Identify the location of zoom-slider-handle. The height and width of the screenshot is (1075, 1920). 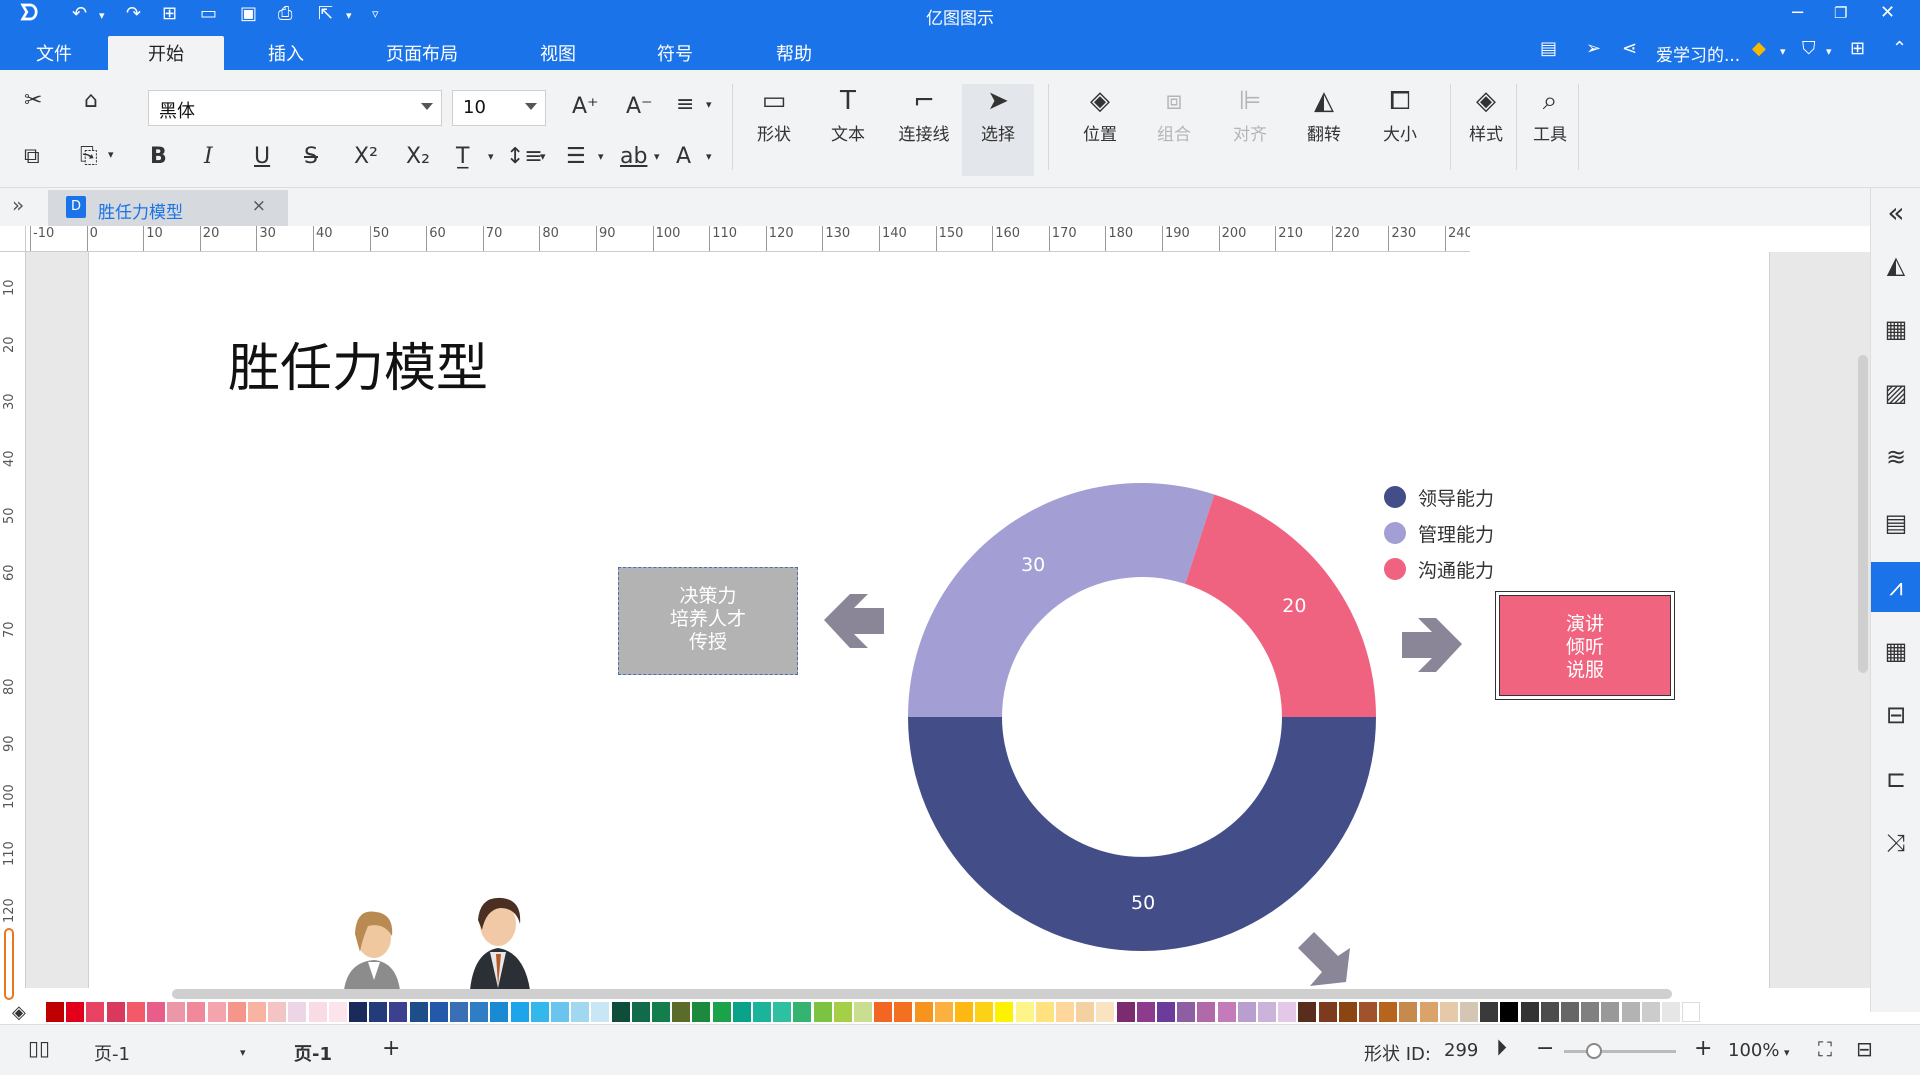
(1594, 1051).